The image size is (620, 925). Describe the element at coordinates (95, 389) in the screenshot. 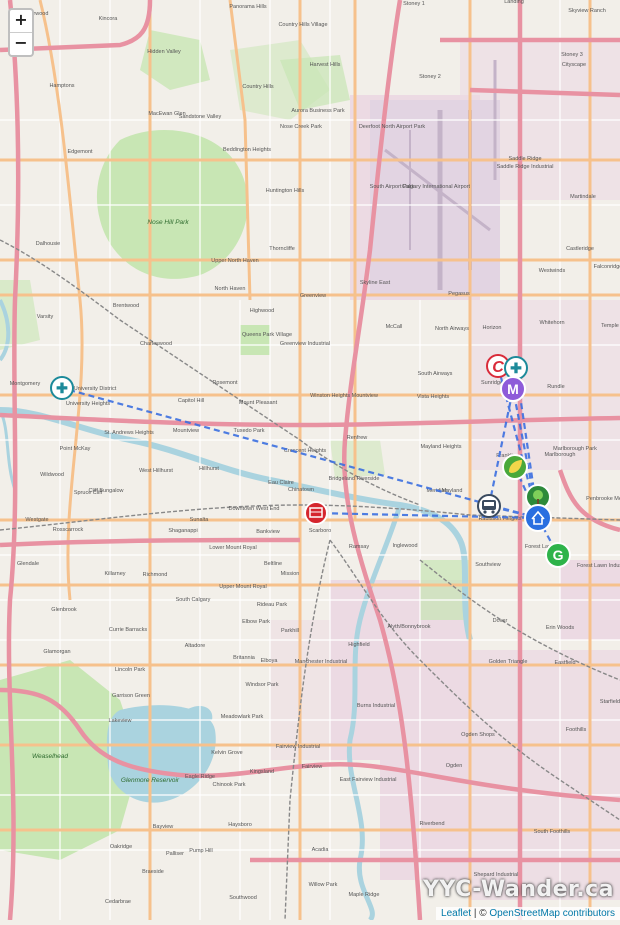

I see `neighbourhood-label: University District` at that location.